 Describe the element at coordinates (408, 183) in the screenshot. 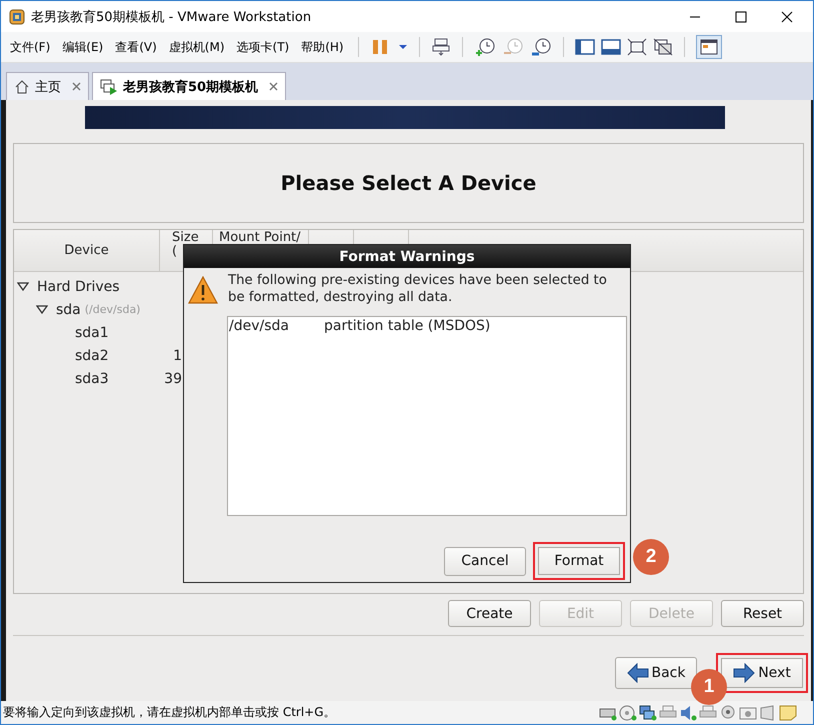

I see `page-heading: Please Select A Device` at that location.